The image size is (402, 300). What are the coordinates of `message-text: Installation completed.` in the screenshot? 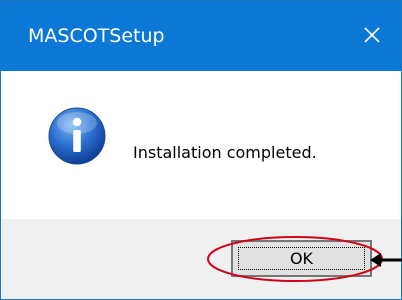 It's located at (225, 152).